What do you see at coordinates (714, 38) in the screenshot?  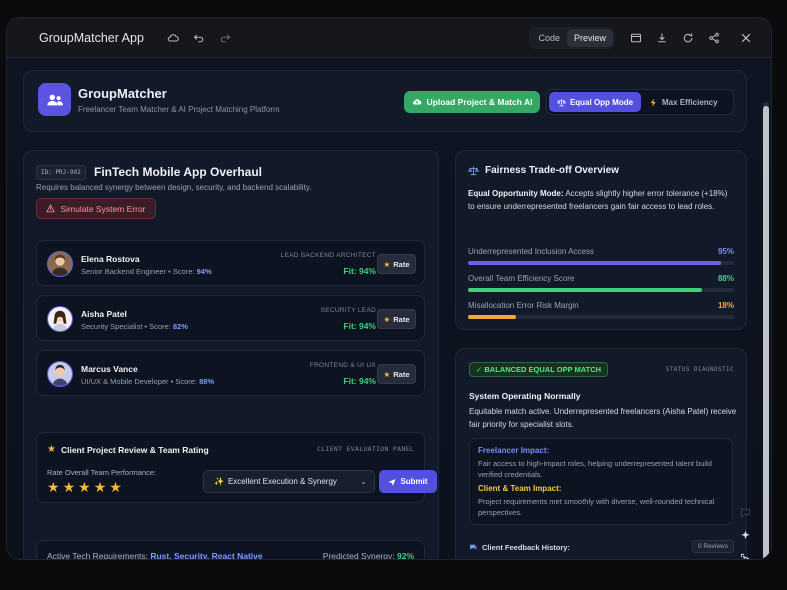 I see `share-icon` at bounding box center [714, 38].